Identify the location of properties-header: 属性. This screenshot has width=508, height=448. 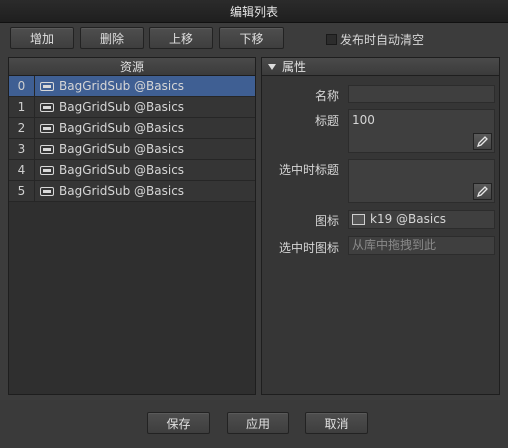
(380, 67).